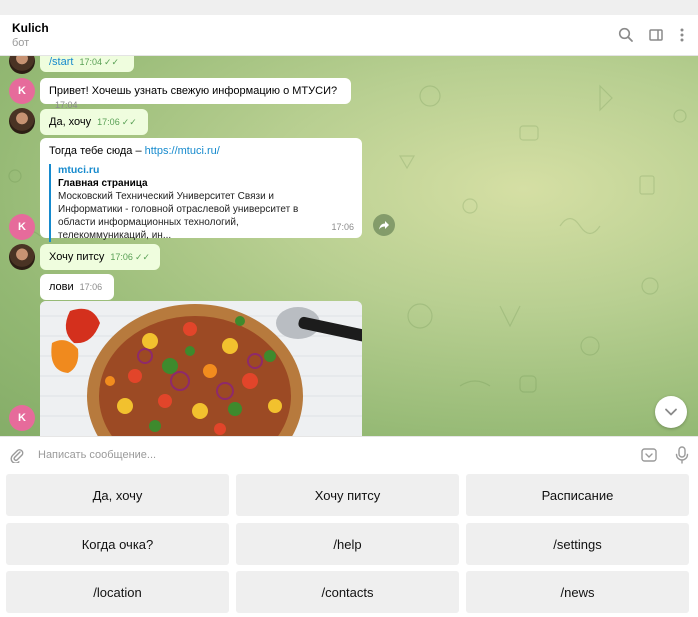 The image size is (698, 617). I want to click on share-arrow-icon, so click(384, 225).